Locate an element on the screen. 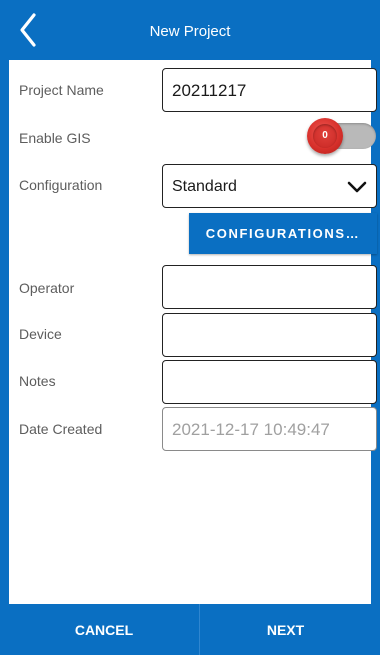 The height and width of the screenshot is (657, 380). operator-label: Operator is located at coordinates (47, 288).